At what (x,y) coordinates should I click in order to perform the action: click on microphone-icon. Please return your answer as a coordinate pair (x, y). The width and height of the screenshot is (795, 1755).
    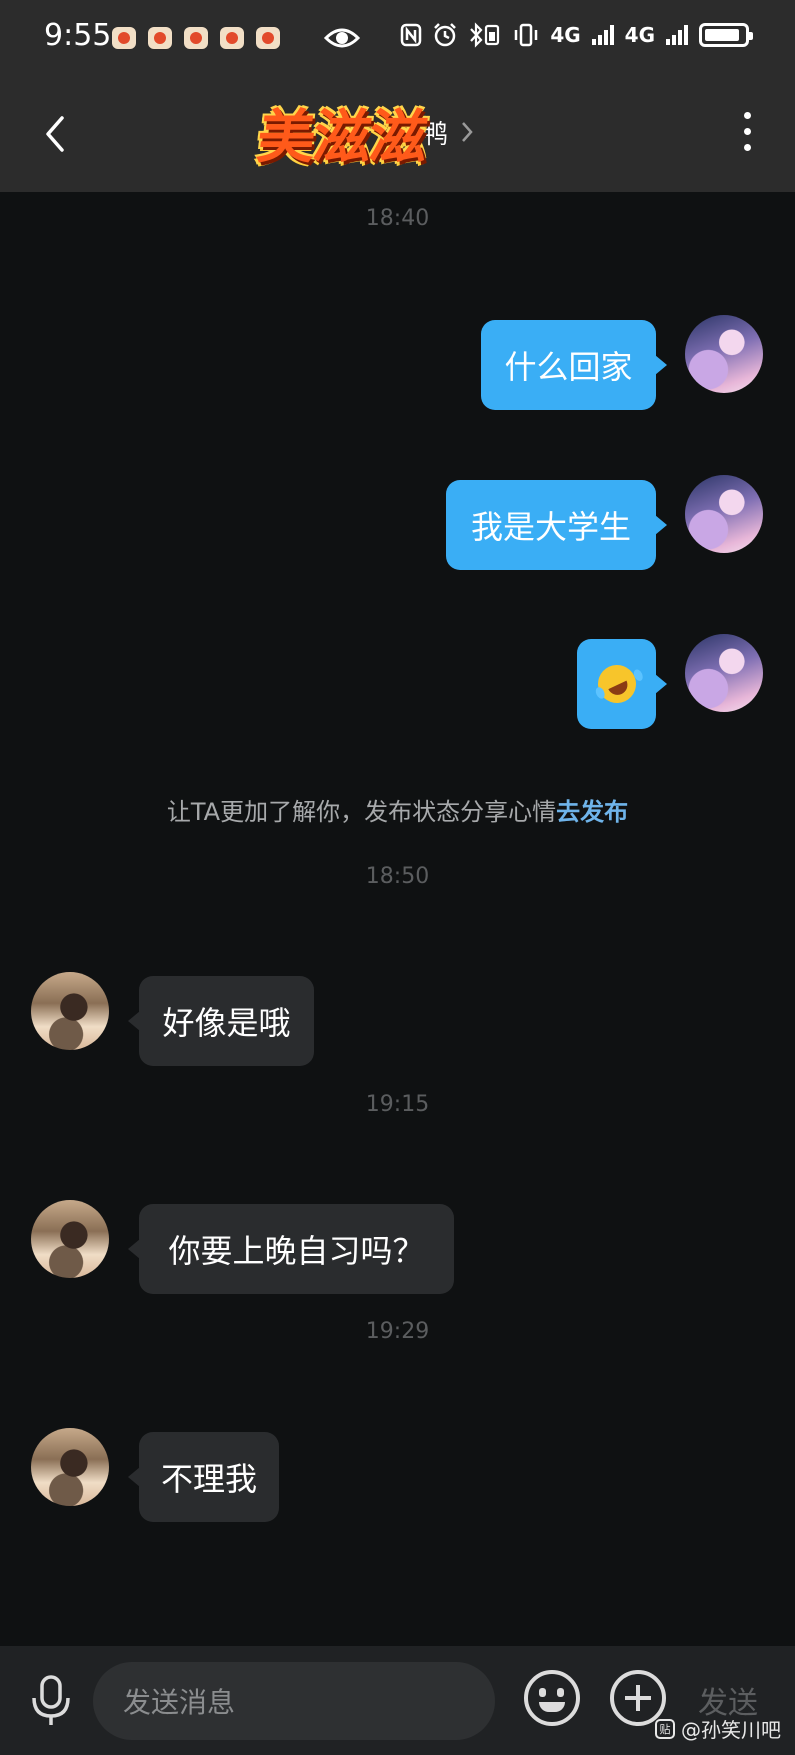
    Looking at the image, I should click on (51, 1701).